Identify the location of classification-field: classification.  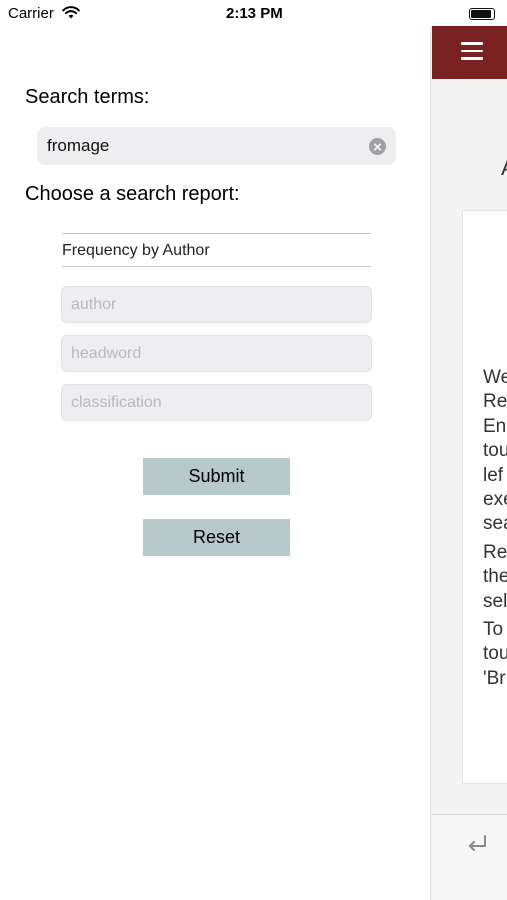
(216, 402).